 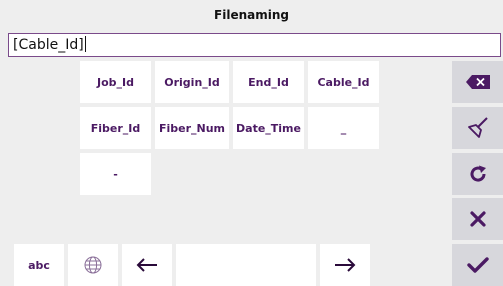 I want to click on key-cable-id: Cable_Id, so click(x=343, y=82).